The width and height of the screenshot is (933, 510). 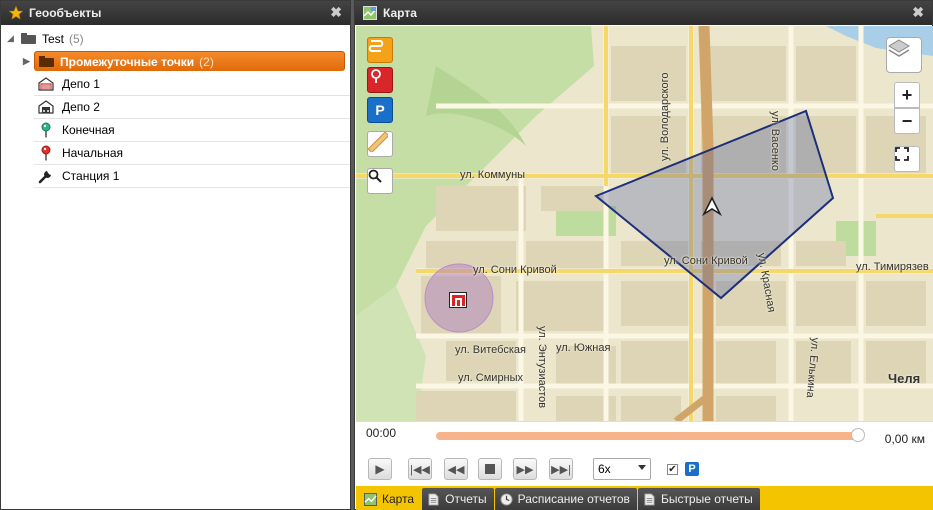 I want to click on tab-reports: Отчеты, so click(x=458, y=499).